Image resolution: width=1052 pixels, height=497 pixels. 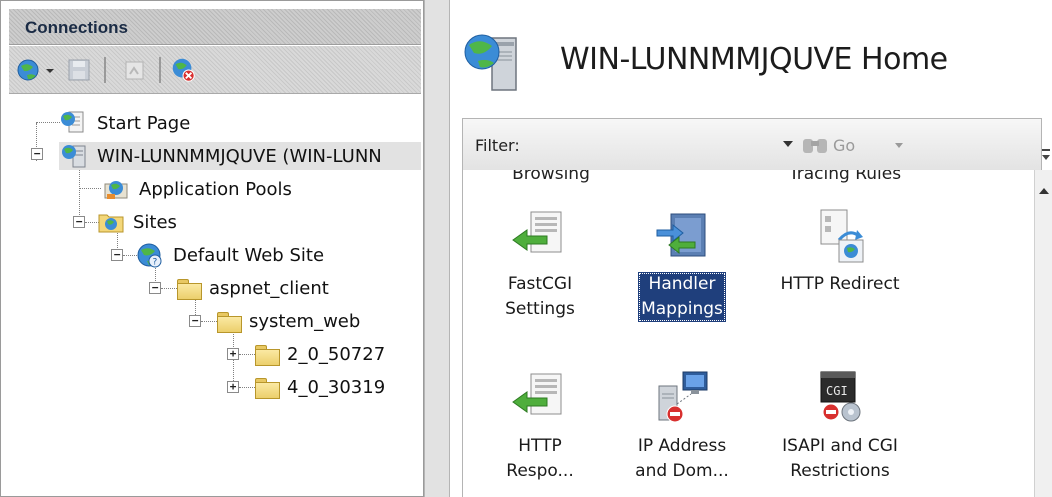 What do you see at coordinates (79, 222) in the screenshot?
I see `collapse-sites-toggle: −` at bounding box center [79, 222].